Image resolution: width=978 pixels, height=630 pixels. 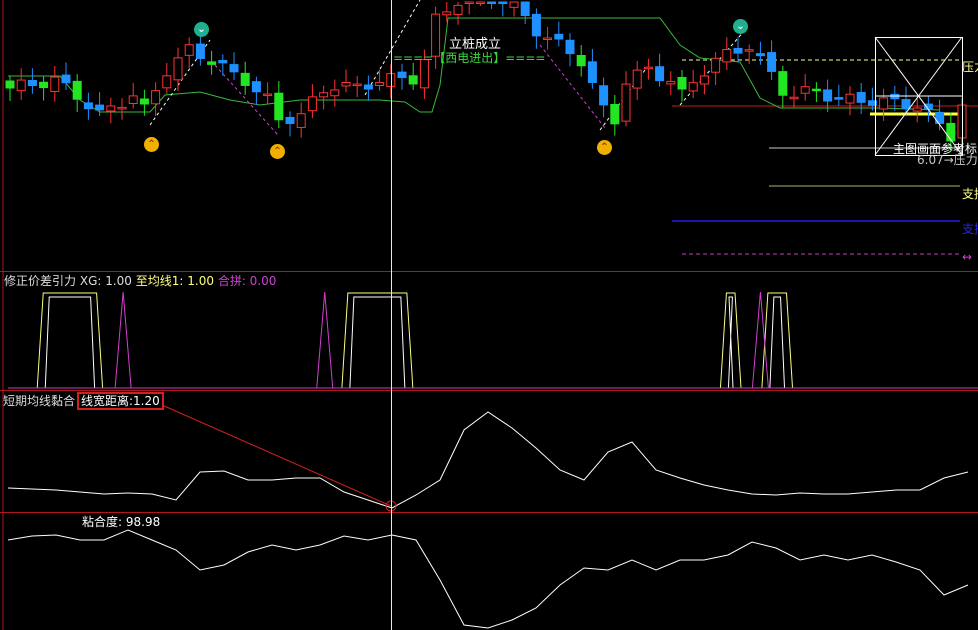 I want to click on support-ma-line, so click(x=474, y=65).